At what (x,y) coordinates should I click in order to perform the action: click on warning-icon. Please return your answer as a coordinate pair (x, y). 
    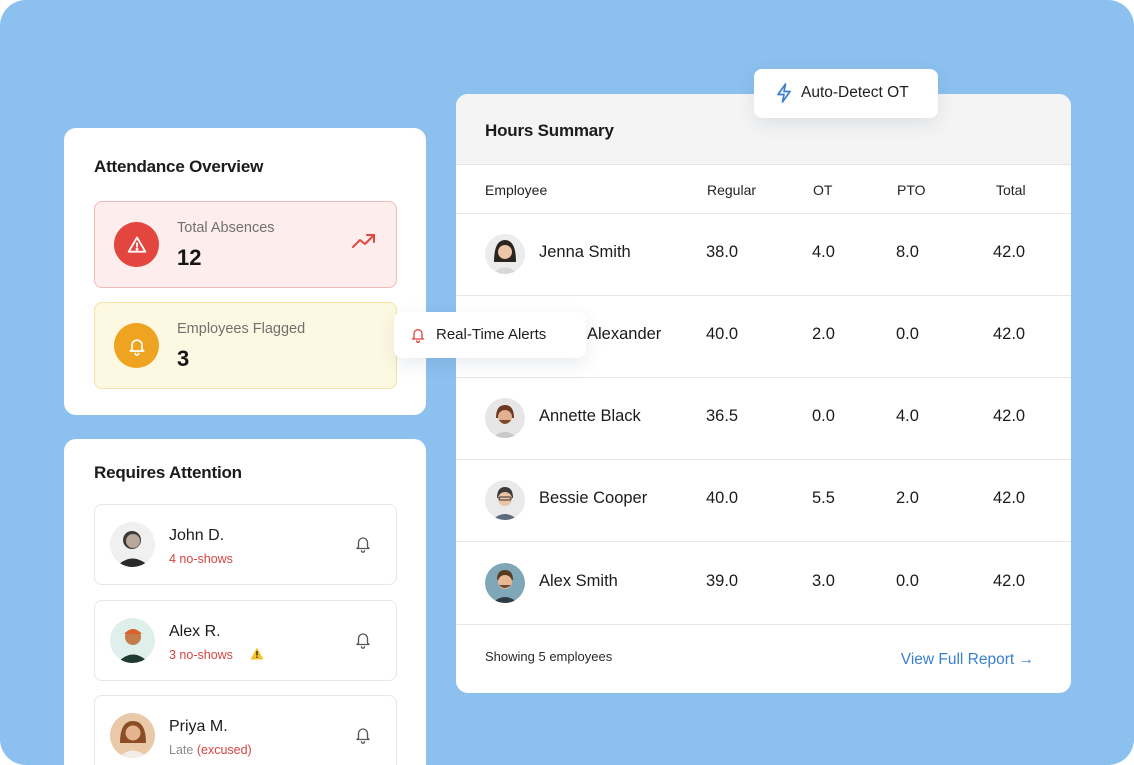
    Looking at the image, I should click on (257, 656).